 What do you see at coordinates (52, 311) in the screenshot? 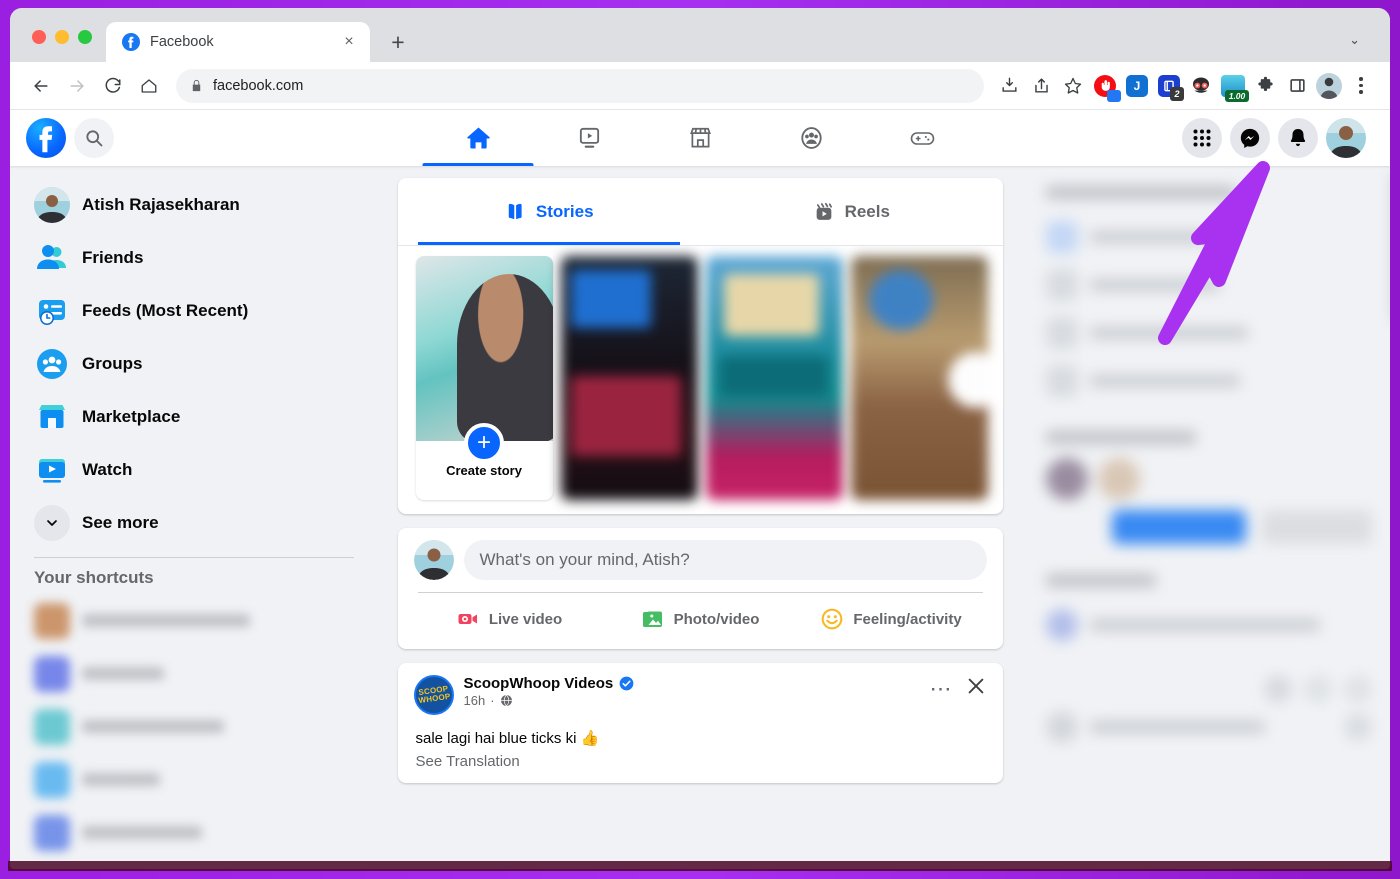
I see `feeds-icon` at bounding box center [52, 311].